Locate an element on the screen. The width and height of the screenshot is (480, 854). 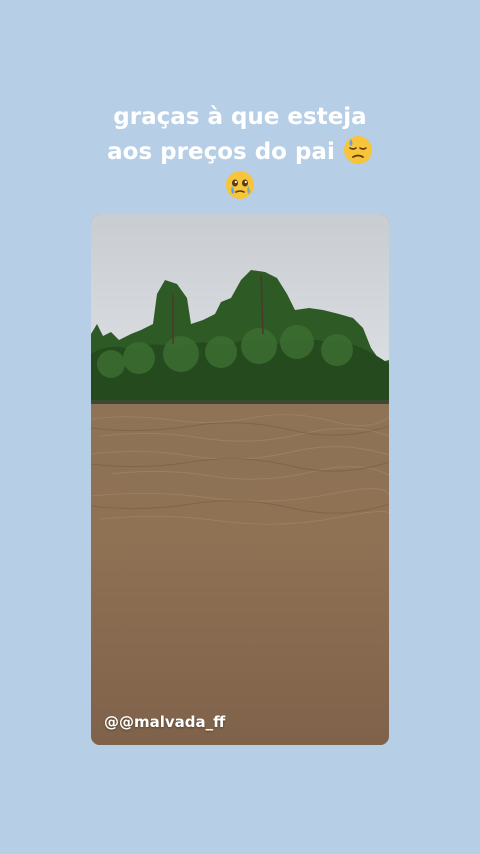
caption-line-1: graças à que esteja is located at coordinates (240, 117).